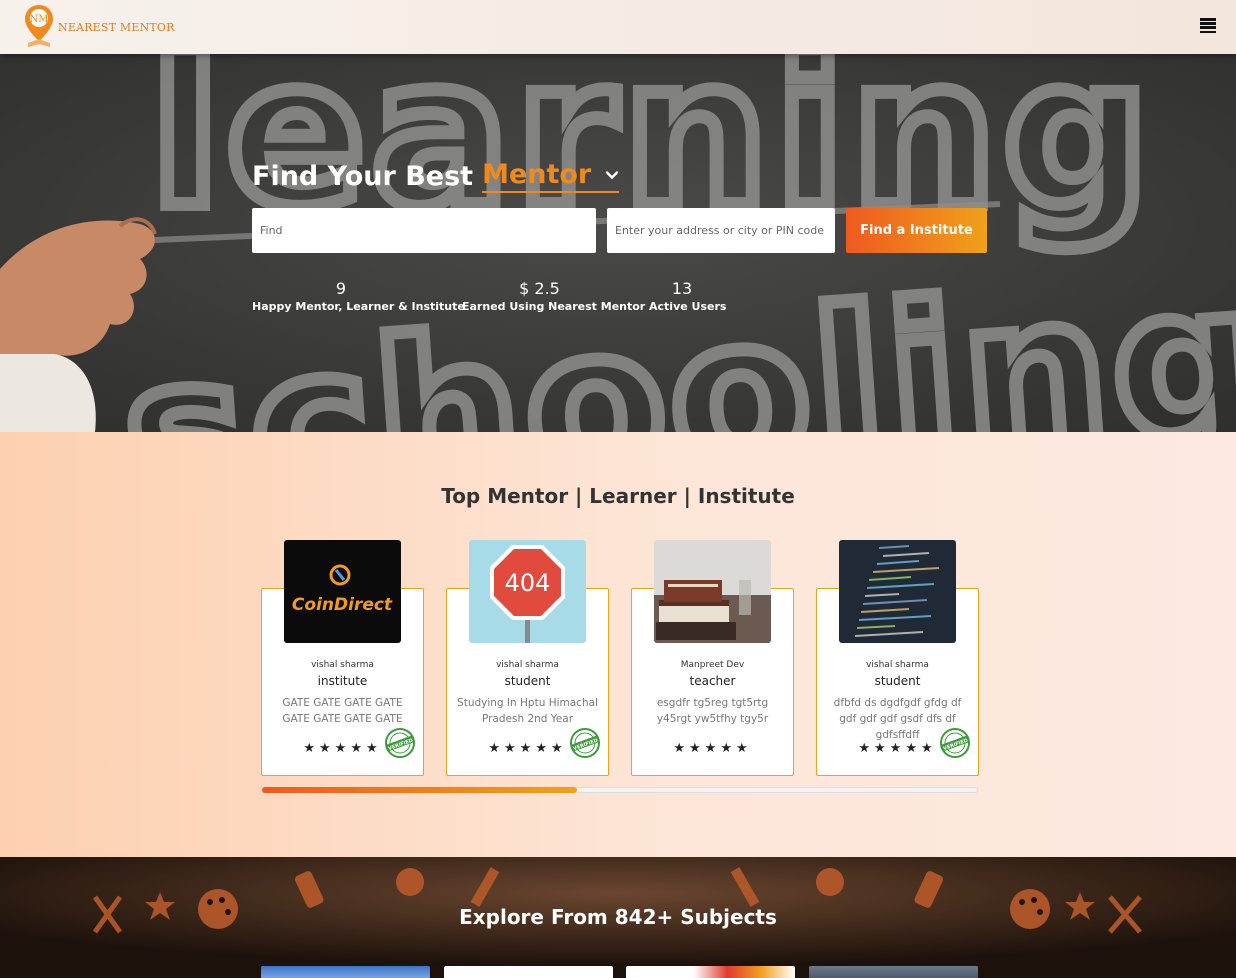 This screenshot has width=1236, height=978. I want to click on stat-label: Earned Using Nearest Mentor, so click(554, 306).